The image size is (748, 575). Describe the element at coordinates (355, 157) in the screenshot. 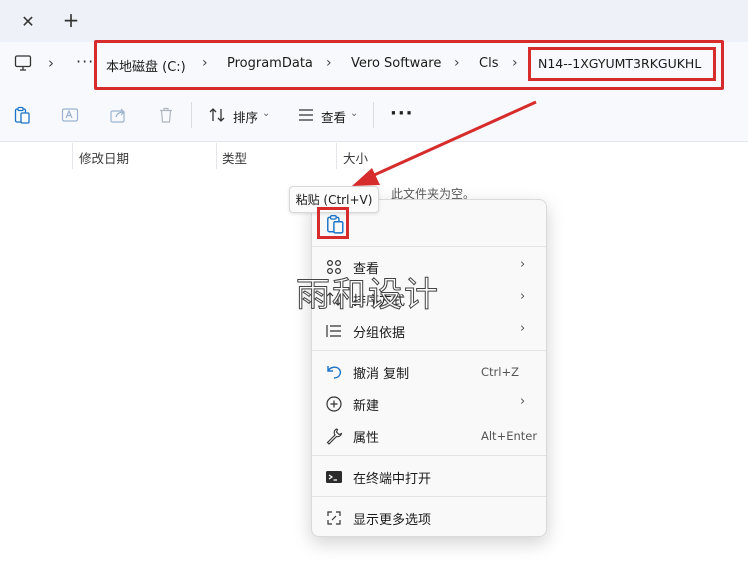

I see `column-header-size: 大小` at that location.